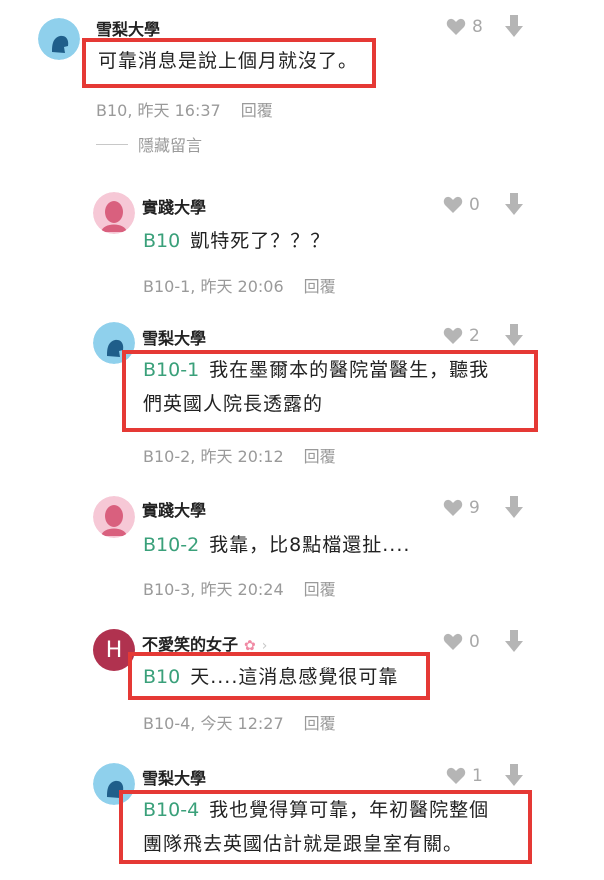  What do you see at coordinates (112, 144) in the screenshot?
I see `divider` at bounding box center [112, 144].